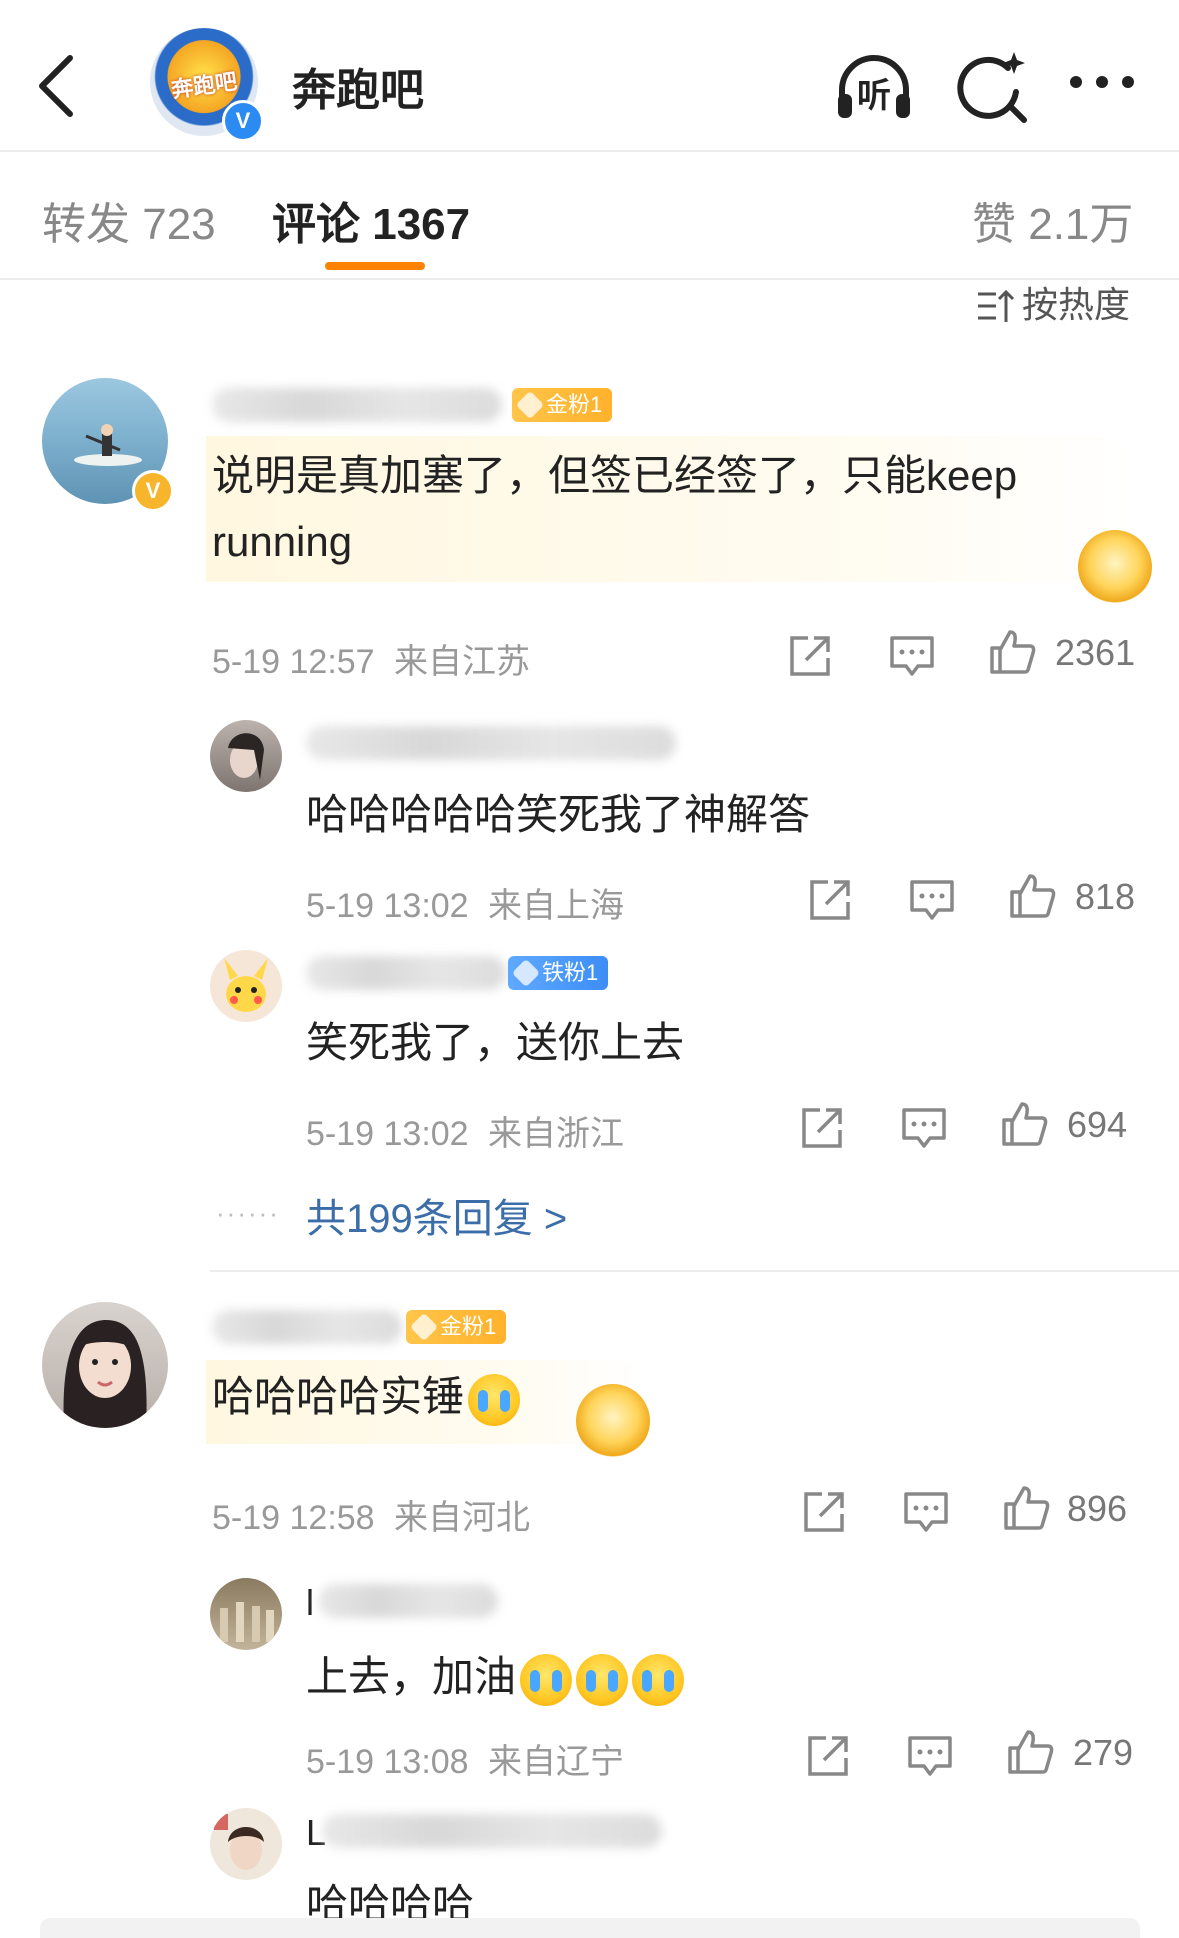 The image size is (1179, 1938). I want to click on search-icon, so click(992, 88).